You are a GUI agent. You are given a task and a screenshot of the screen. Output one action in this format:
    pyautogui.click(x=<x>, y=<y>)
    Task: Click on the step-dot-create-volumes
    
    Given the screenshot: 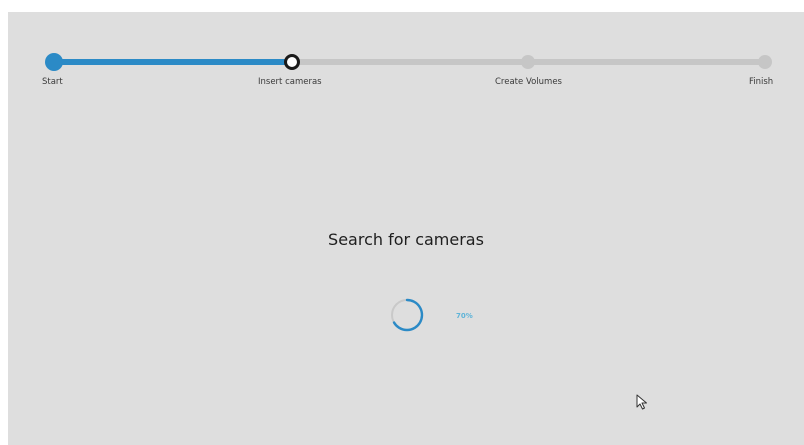 What is the action you would take?
    pyautogui.click(x=528, y=62)
    